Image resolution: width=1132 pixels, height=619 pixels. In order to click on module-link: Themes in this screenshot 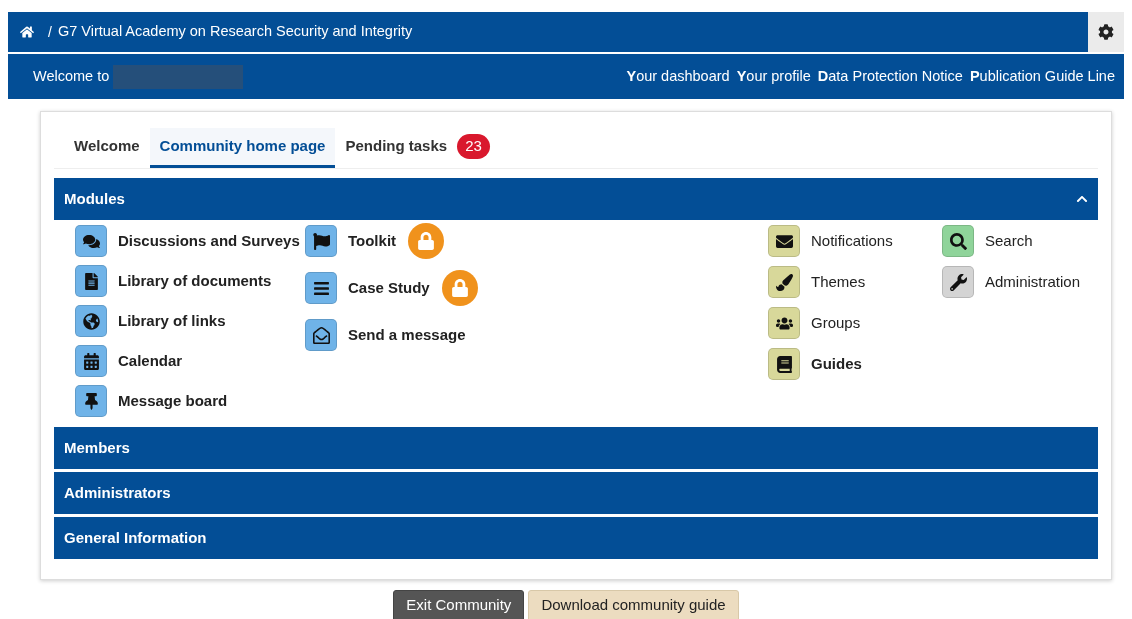, I will do `click(838, 282)`.